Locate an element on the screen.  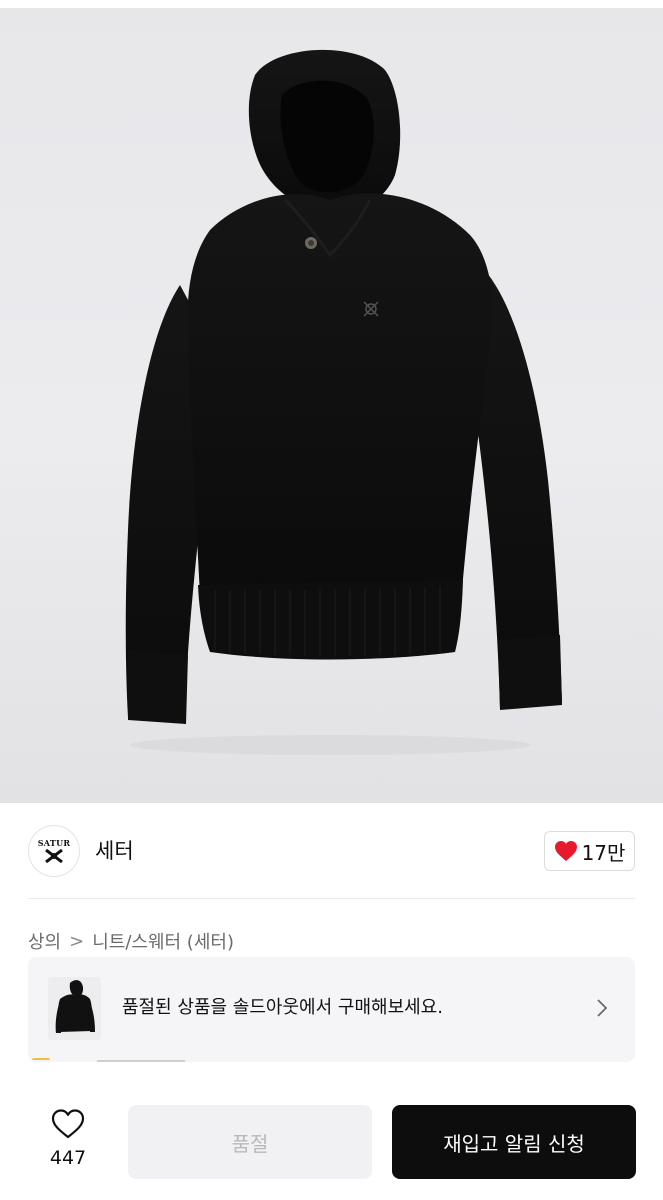
brand-like-button: 17만 is located at coordinates (589, 851).